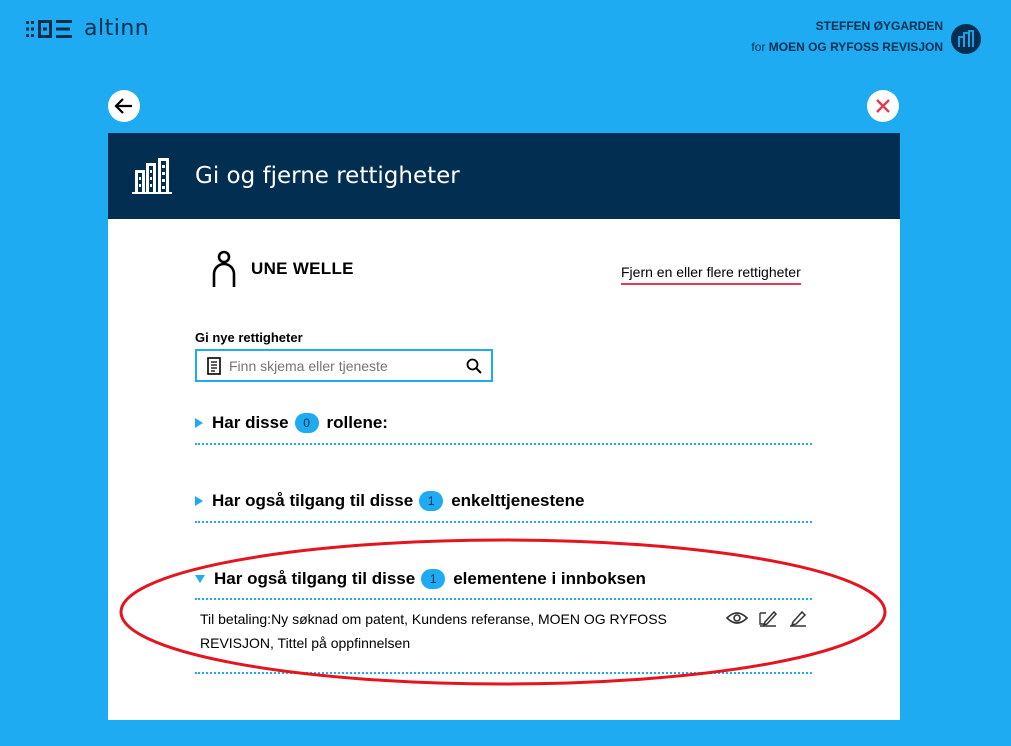  Describe the element at coordinates (302, 268) in the screenshot. I see `person-name: UNE WELLE` at that location.